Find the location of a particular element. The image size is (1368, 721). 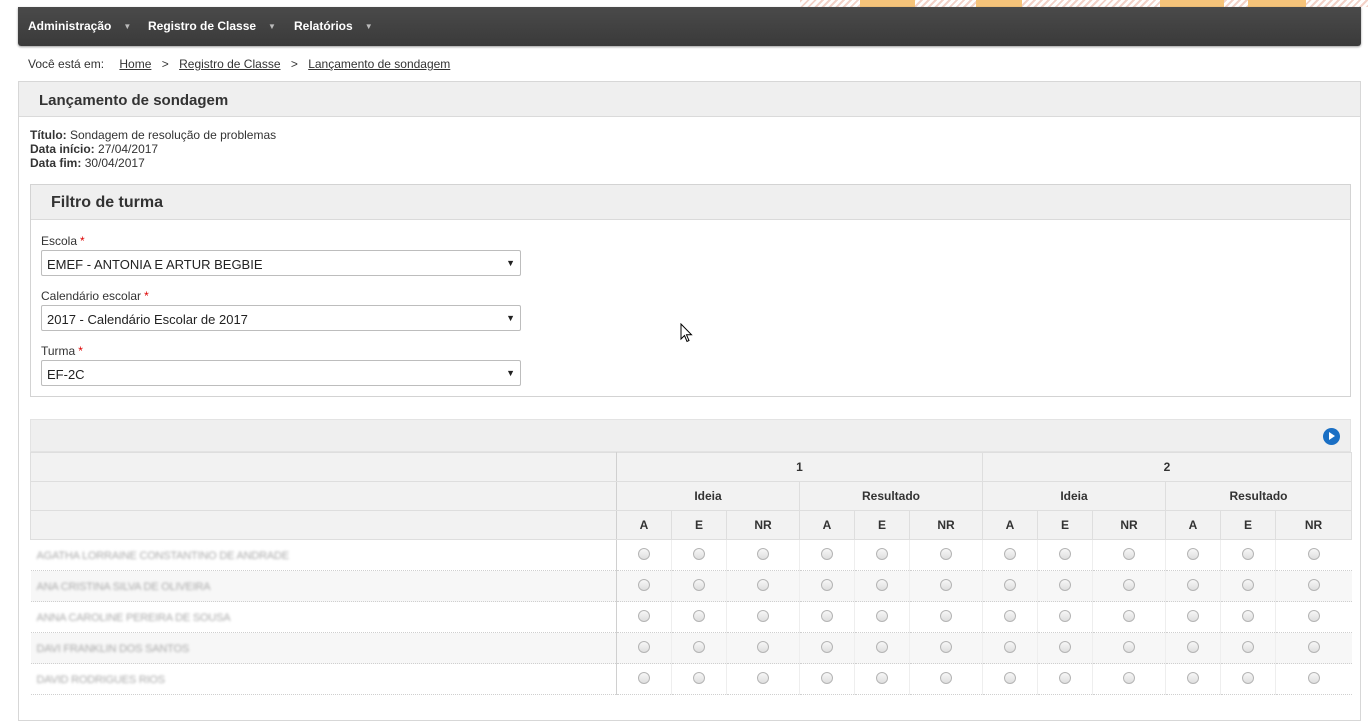

escola-select: EMEF - ANTONIA E ARTUR BEGBIE ▼ is located at coordinates (281, 263).